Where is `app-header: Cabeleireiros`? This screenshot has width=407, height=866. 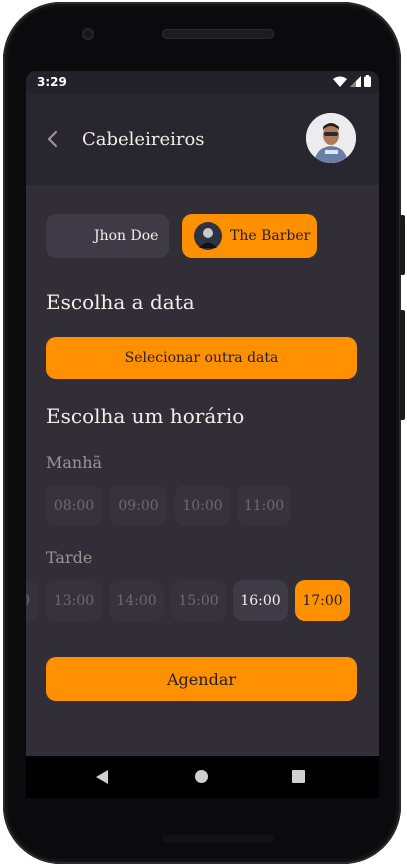
app-header: Cabeleireiros is located at coordinates (202, 139).